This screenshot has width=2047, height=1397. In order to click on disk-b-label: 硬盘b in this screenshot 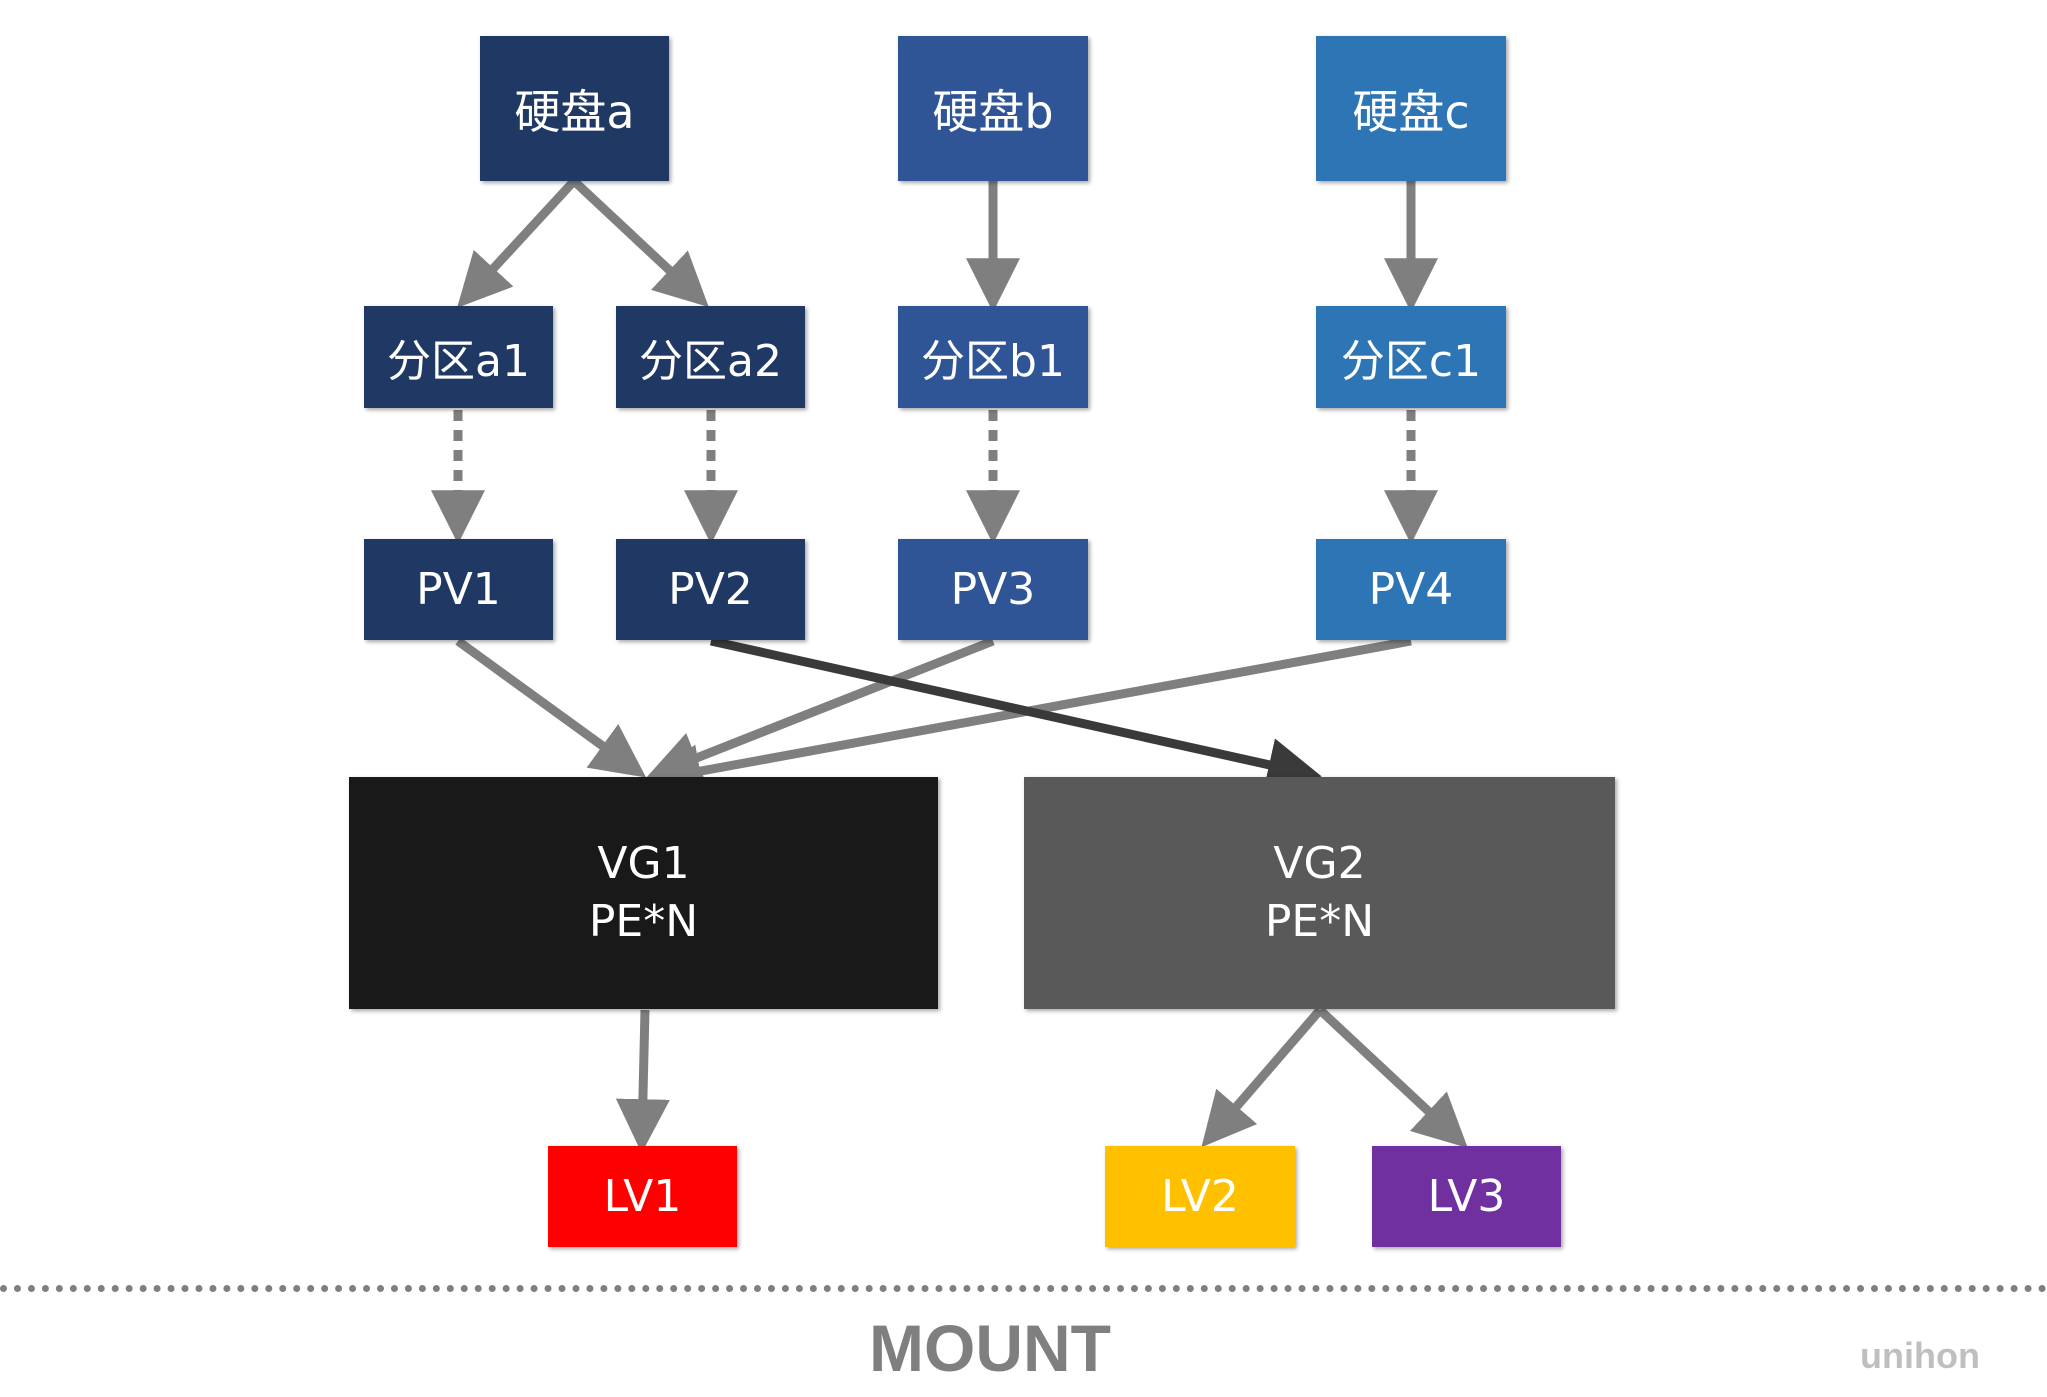, I will do `click(993, 111)`.